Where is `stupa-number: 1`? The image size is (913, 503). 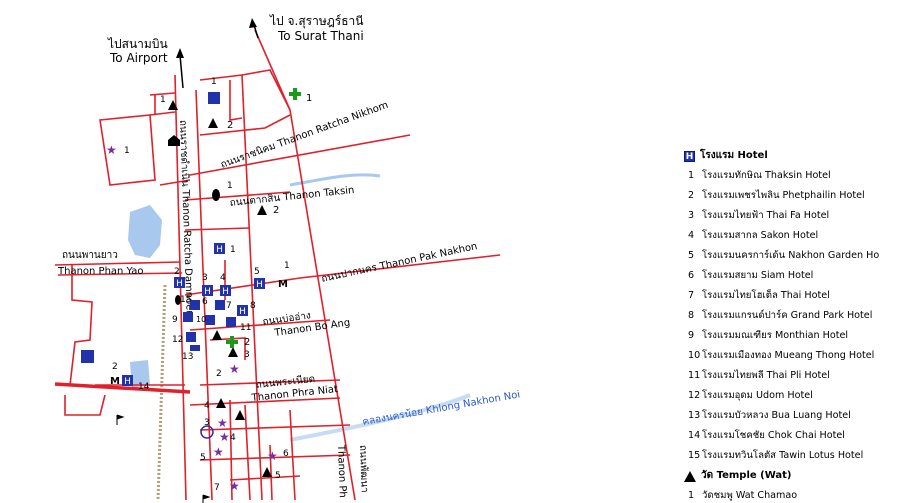 stupa-number: 1 is located at coordinates (230, 186).